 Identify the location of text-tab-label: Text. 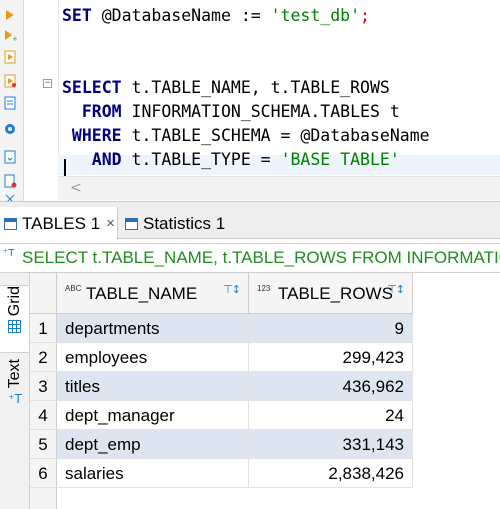
(14, 374).